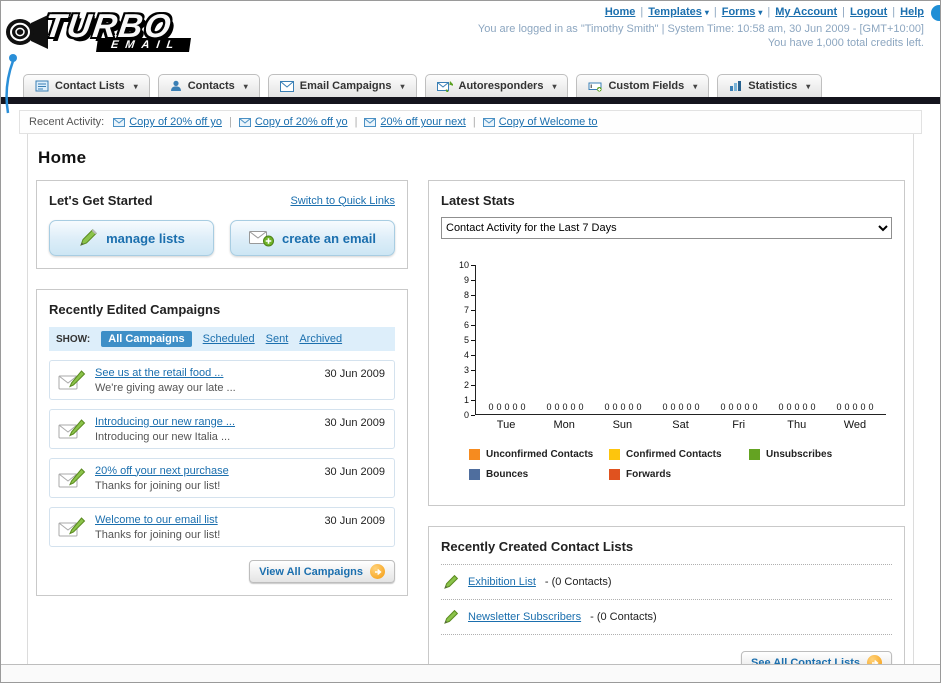  I want to click on latest-stats-title: Latest Stats, so click(478, 200).